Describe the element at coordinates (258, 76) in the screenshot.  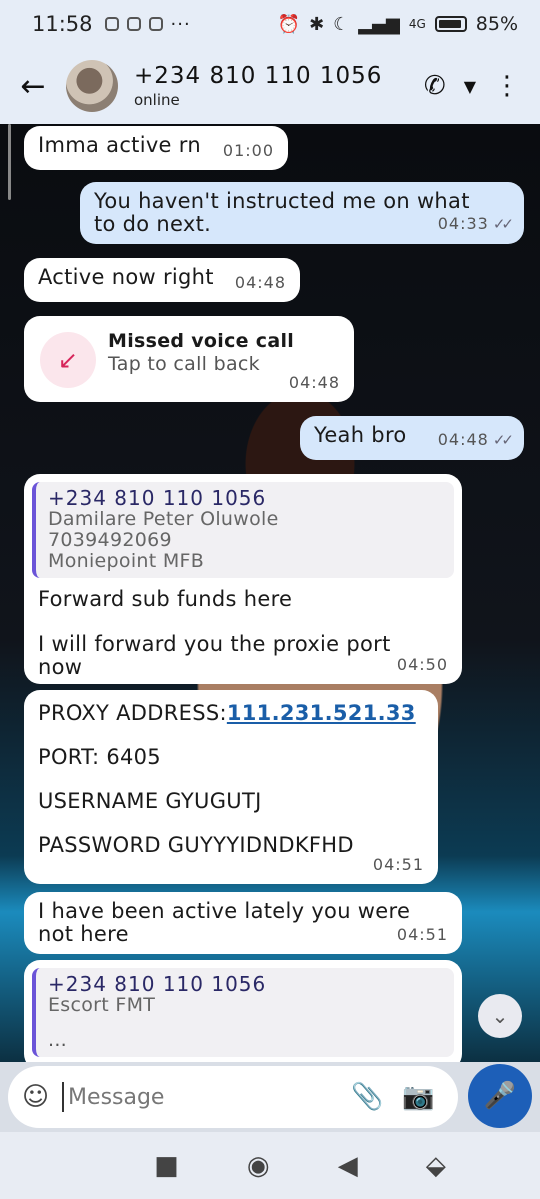
I see `contact-name: +234 810 110 1056` at that location.